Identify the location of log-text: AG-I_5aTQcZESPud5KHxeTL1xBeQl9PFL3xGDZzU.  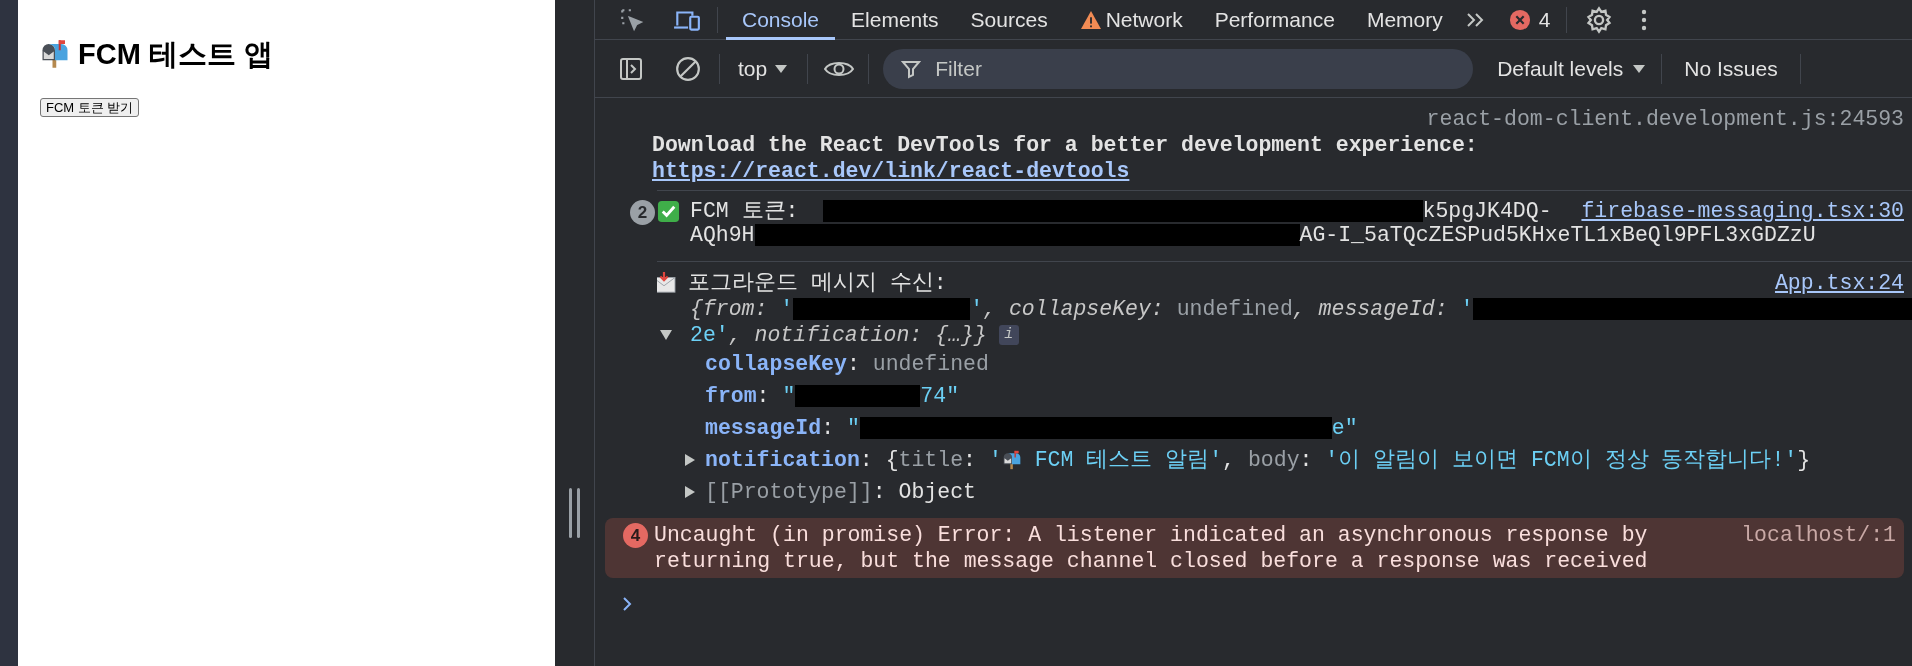
(1557, 235).